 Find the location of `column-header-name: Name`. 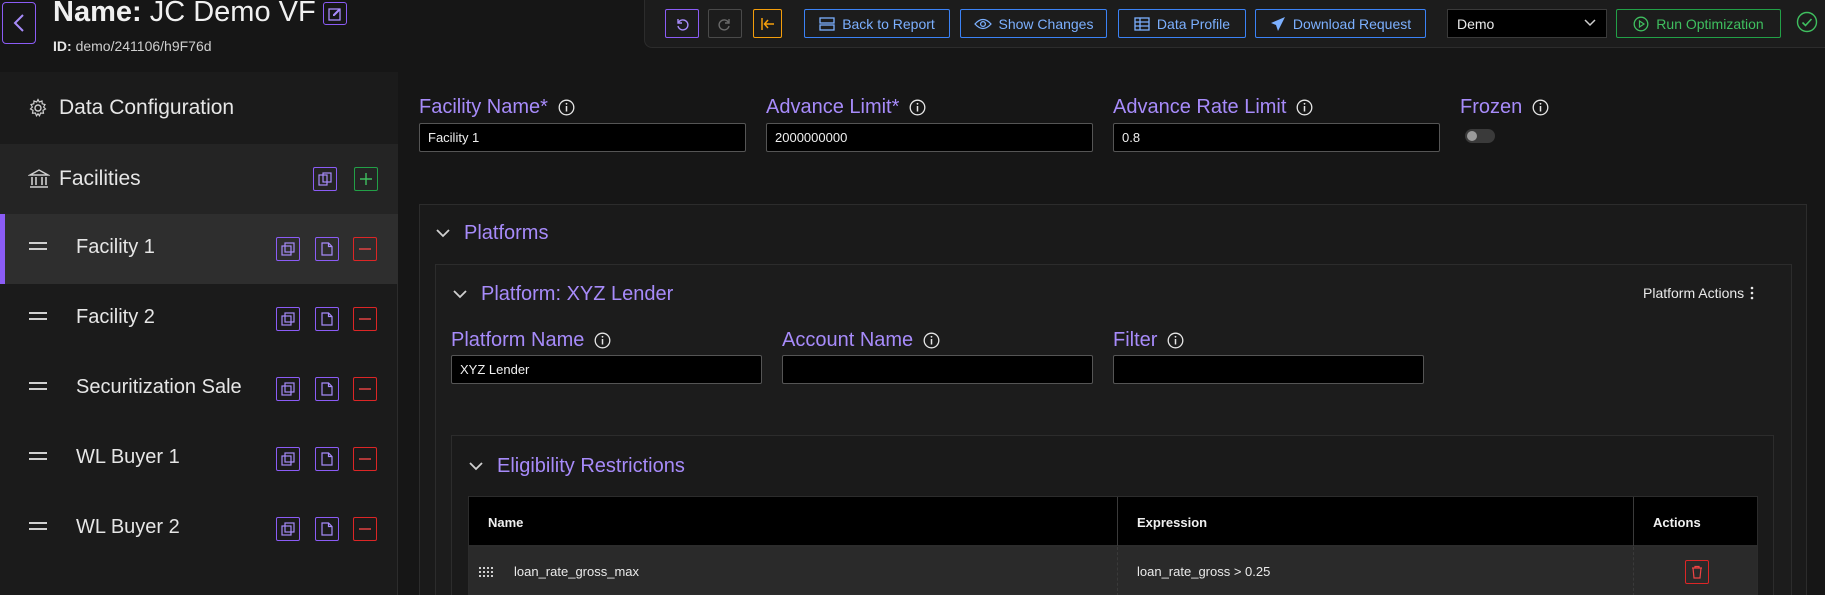

column-header-name: Name is located at coordinates (793, 522).